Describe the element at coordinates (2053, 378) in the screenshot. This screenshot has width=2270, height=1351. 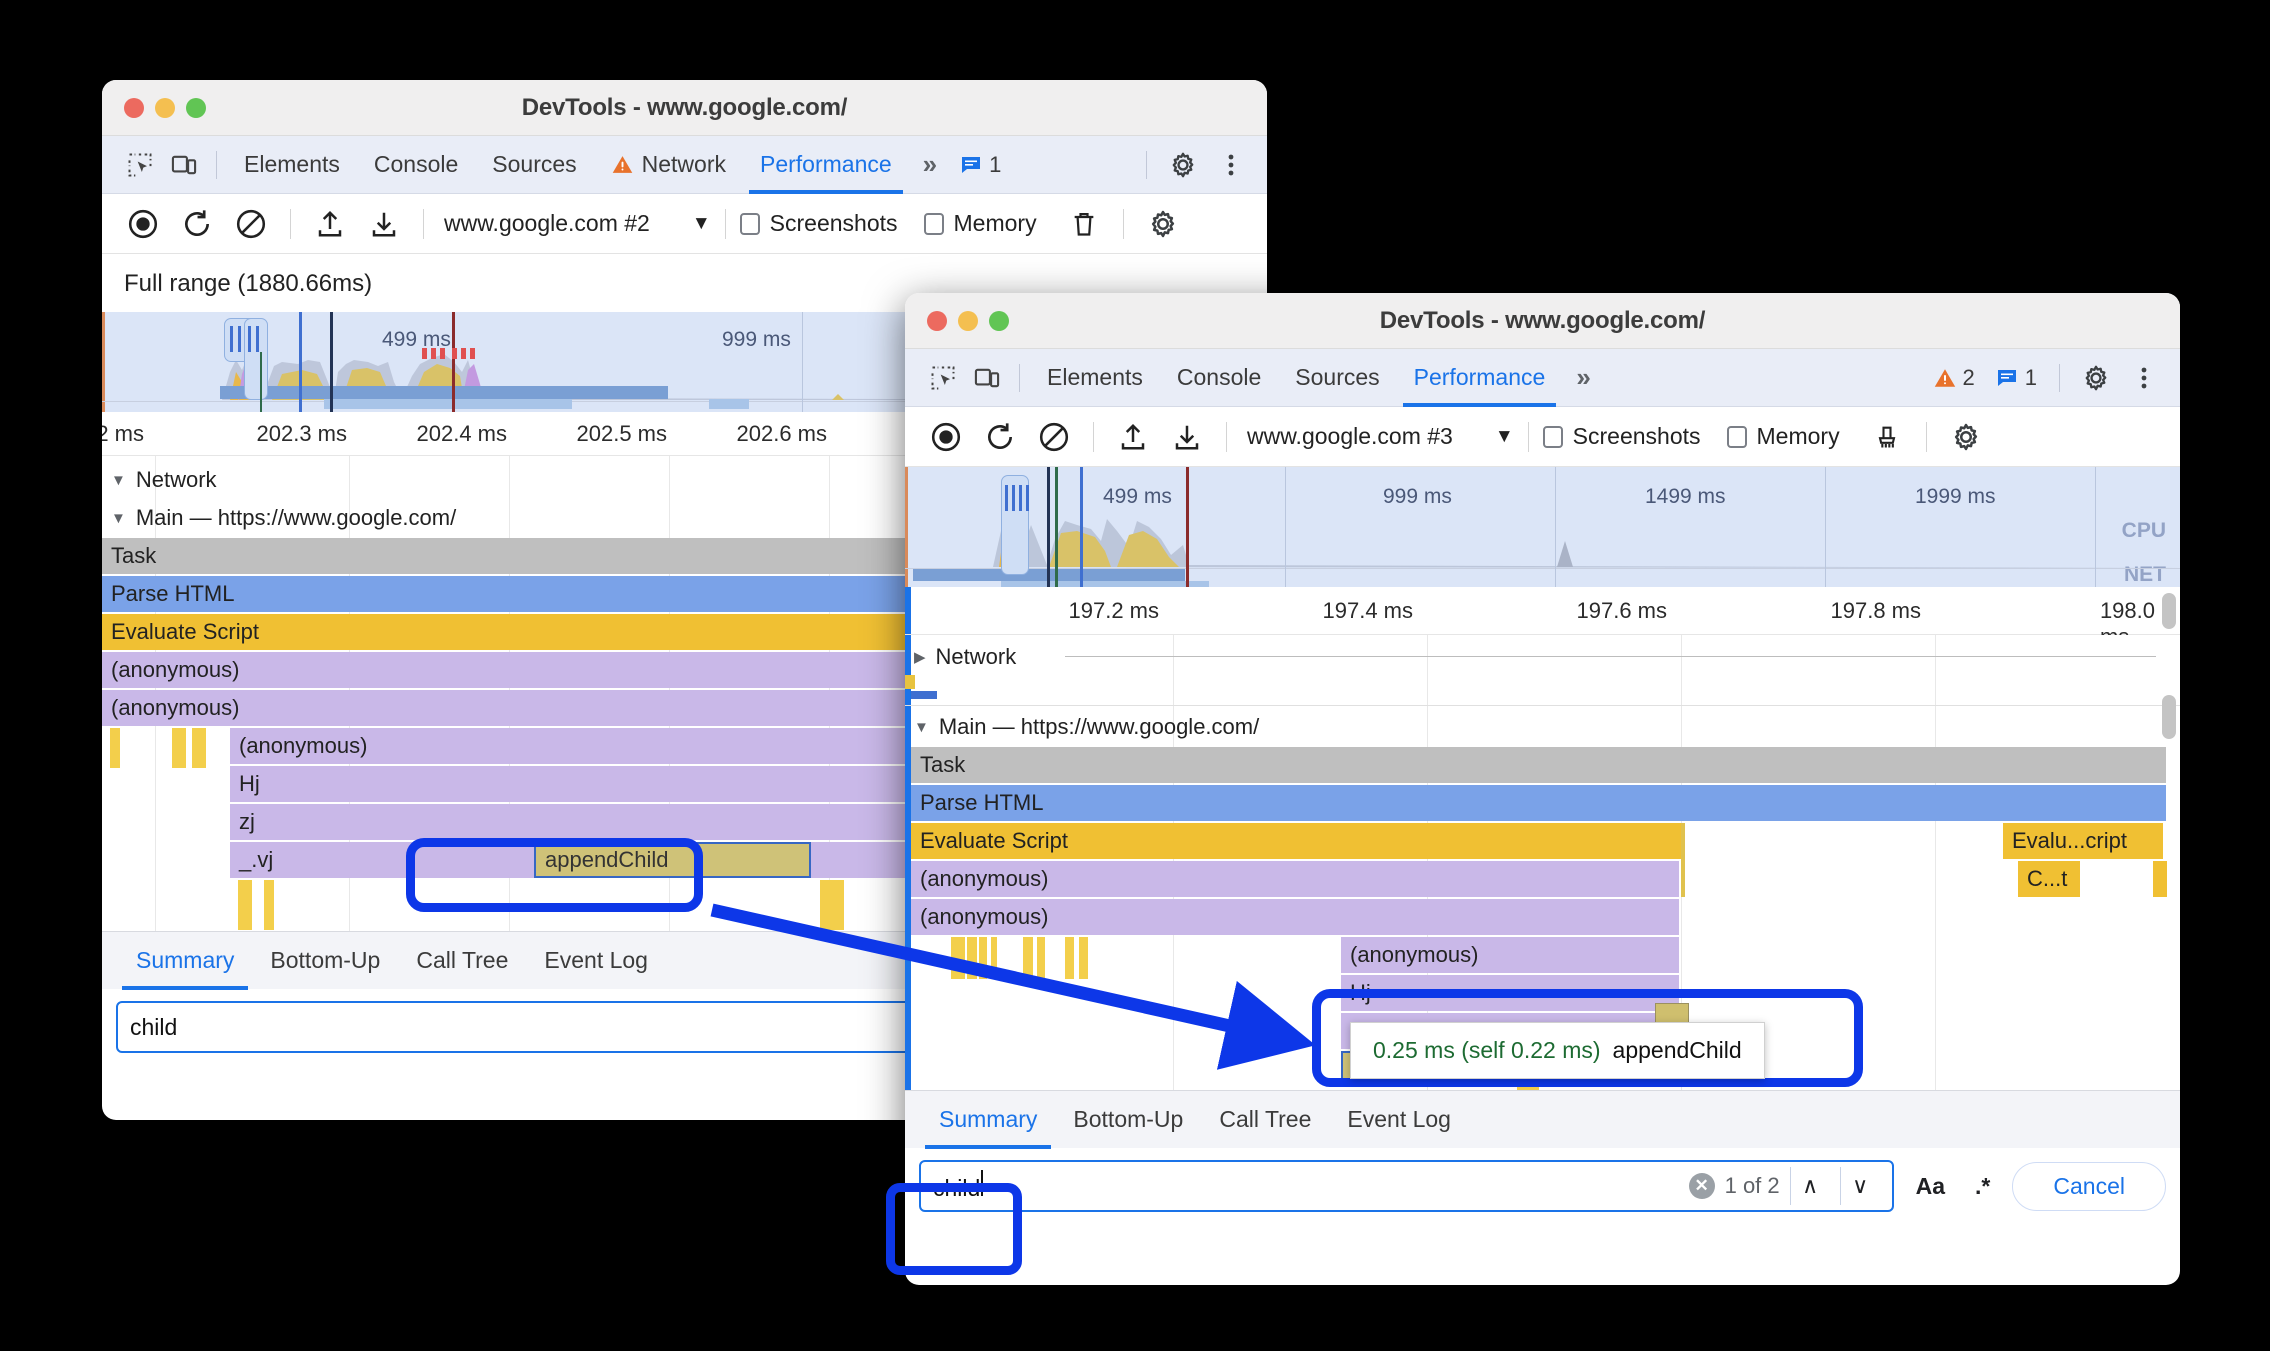
I see `window2-tabstrip-right: 2 1` at that location.